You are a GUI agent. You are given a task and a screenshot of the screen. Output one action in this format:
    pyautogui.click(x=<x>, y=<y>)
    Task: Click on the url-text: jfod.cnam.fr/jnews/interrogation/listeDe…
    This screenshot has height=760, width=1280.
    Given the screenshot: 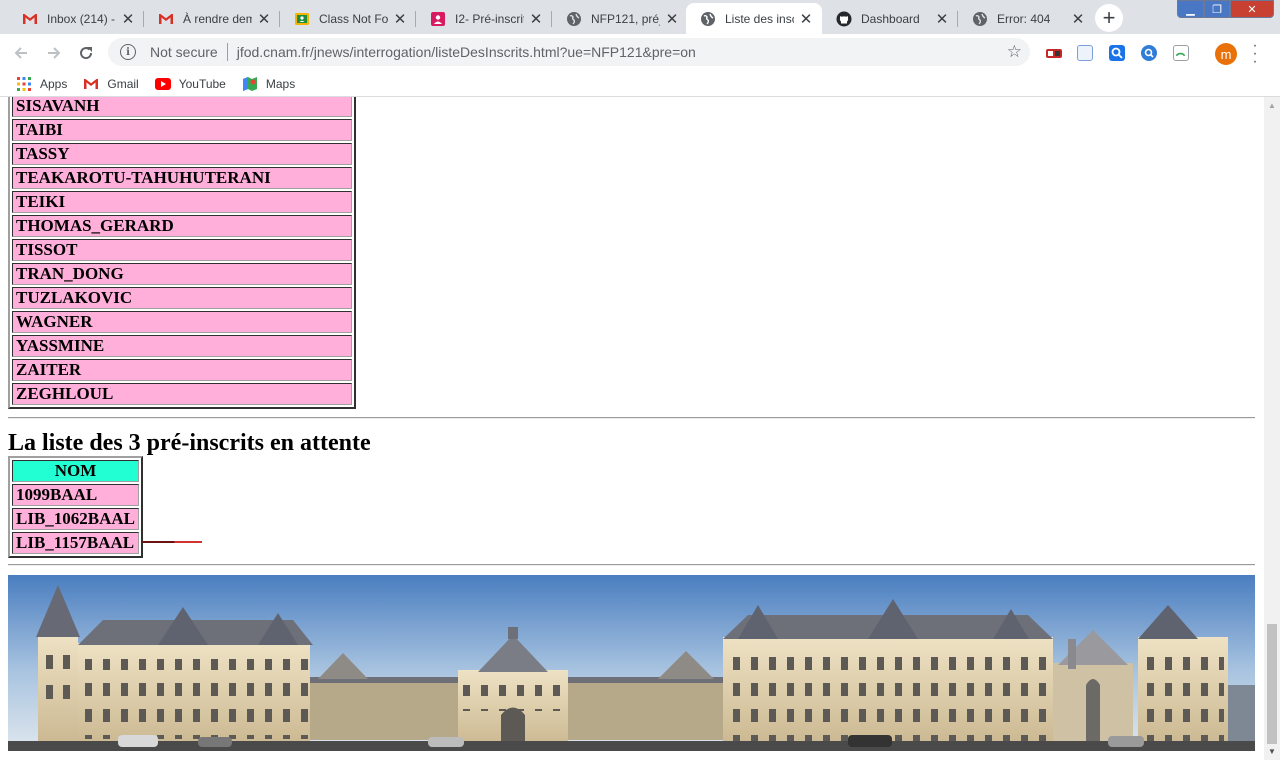 What is the action you would take?
    pyautogui.click(x=466, y=52)
    